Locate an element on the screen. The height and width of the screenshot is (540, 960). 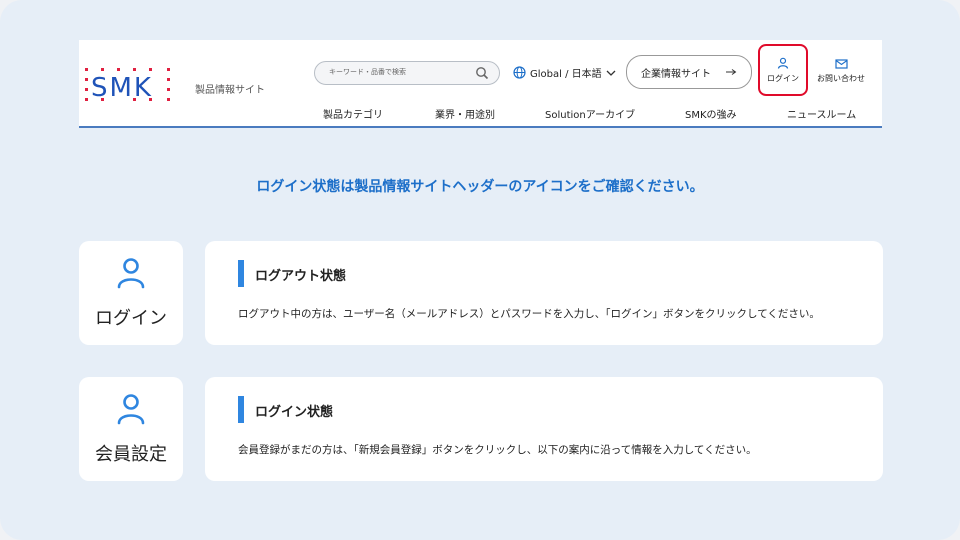
member-settings-icon-card: 会員設定 is located at coordinates (131, 429).